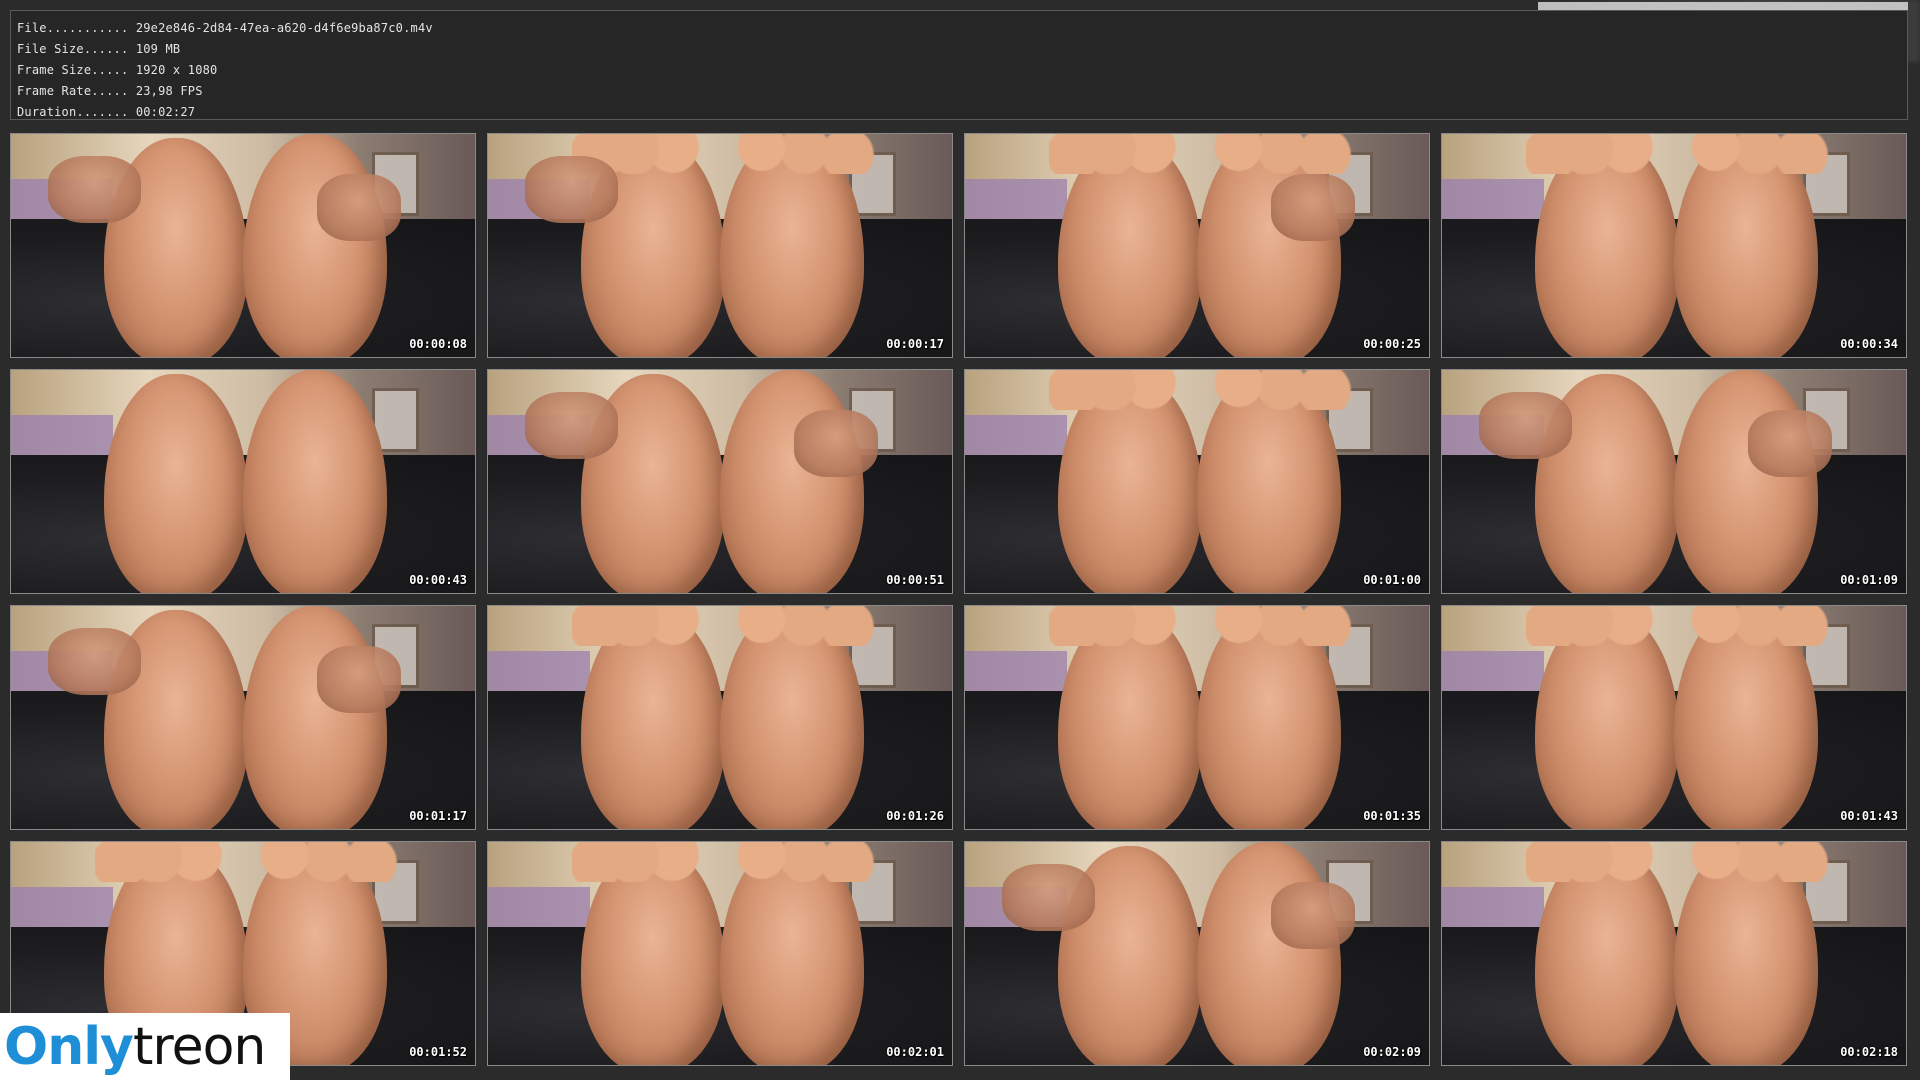 The height and width of the screenshot is (1080, 1920). I want to click on frame-timestamp: 00:01:26, so click(915, 816).